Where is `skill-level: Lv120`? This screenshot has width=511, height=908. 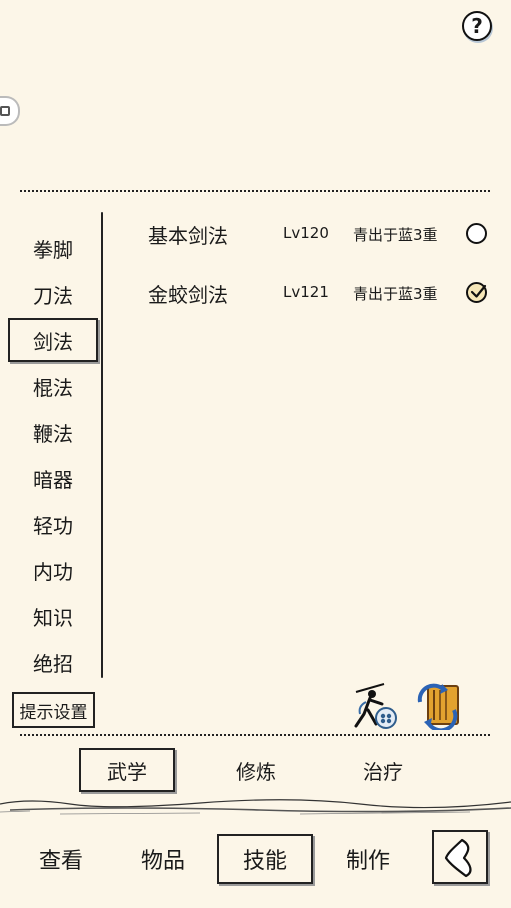
skill-level: Lv120 is located at coordinates (306, 233).